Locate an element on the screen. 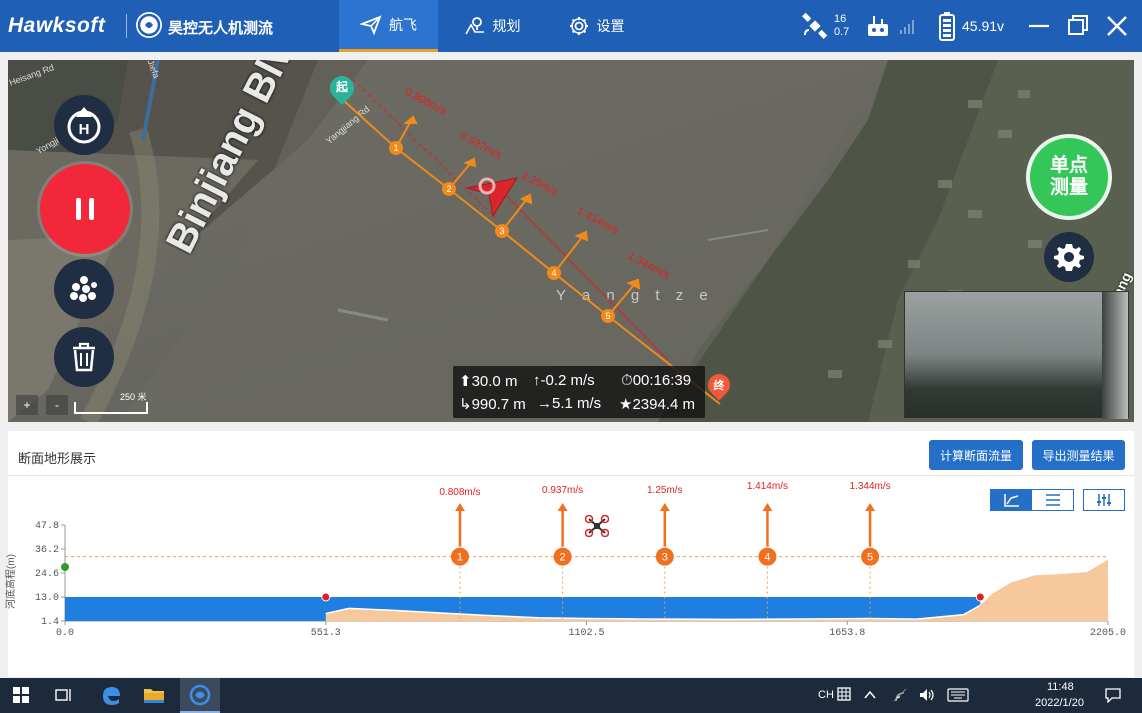  notification-icon is located at coordinates (1113, 695).